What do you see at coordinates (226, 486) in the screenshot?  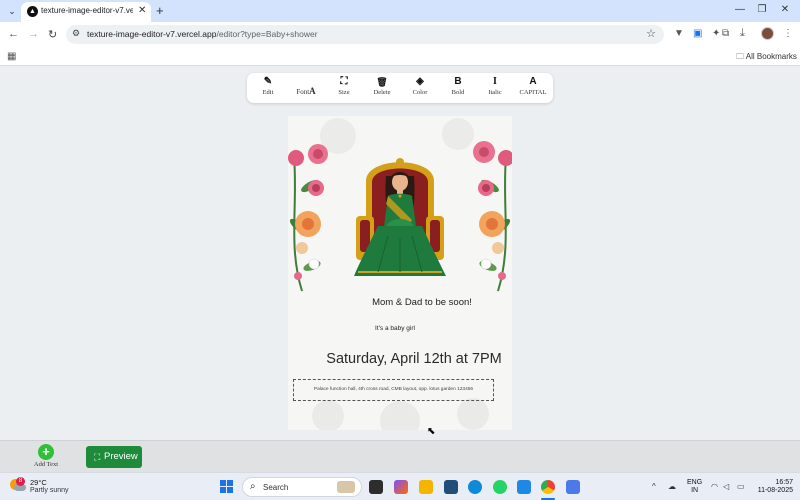 I see `start-button` at bounding box center [226, 486].